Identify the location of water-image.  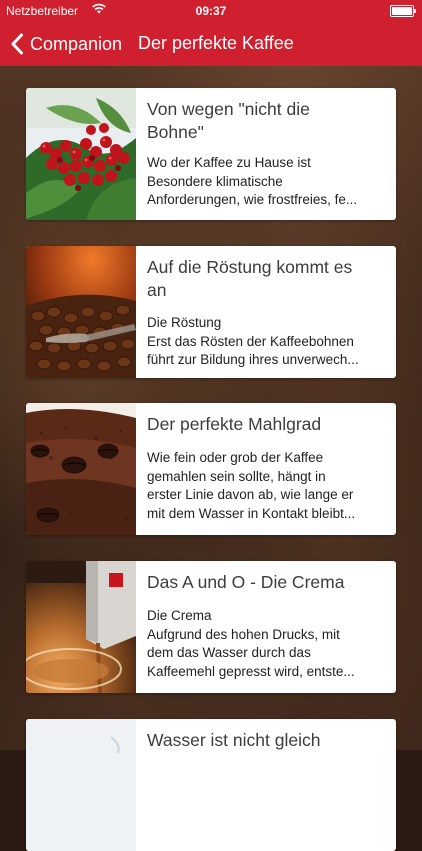
(81, 785).